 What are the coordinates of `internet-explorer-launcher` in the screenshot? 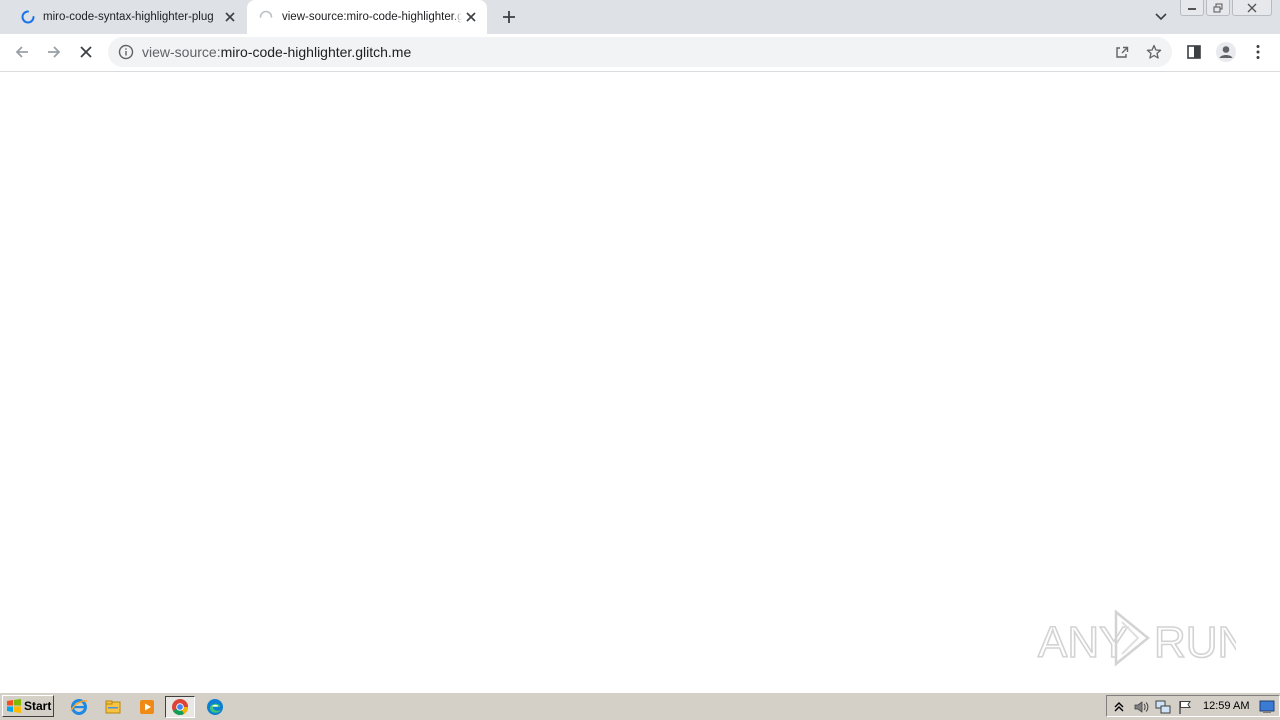 It's located at (79, 707).